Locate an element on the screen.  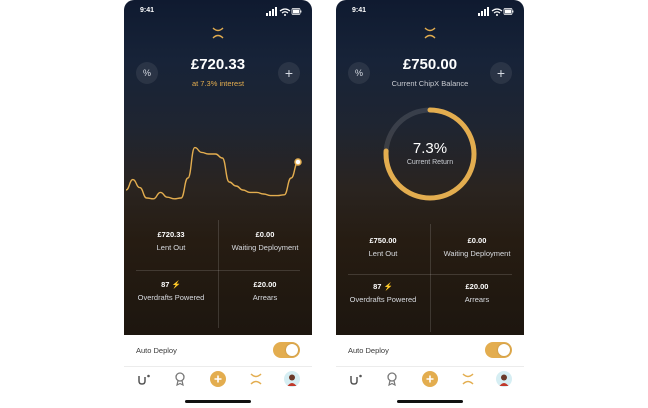
balance-history-chart is located at coordinates (213, 173).